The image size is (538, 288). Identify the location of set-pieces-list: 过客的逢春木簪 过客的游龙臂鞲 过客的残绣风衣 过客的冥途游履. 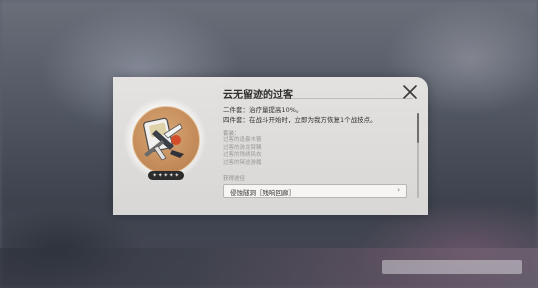
(242, 152).